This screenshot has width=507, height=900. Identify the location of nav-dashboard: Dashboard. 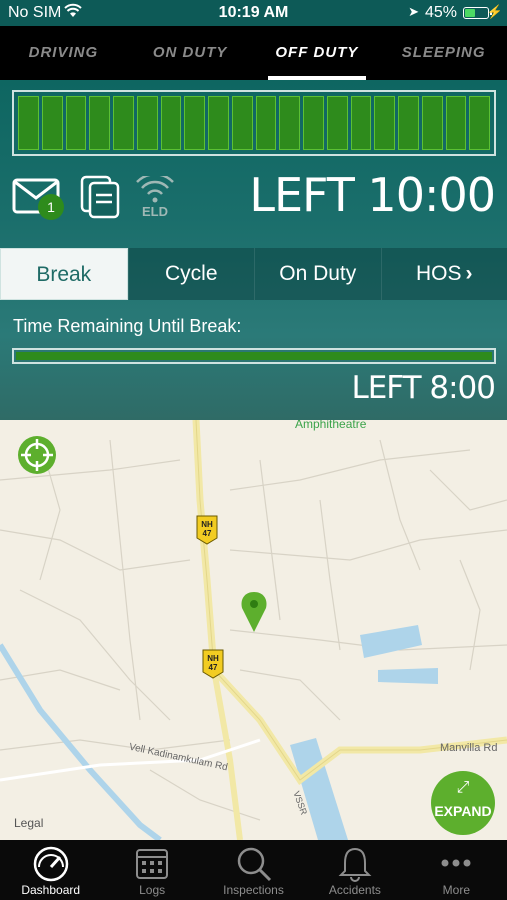
(50, 870).